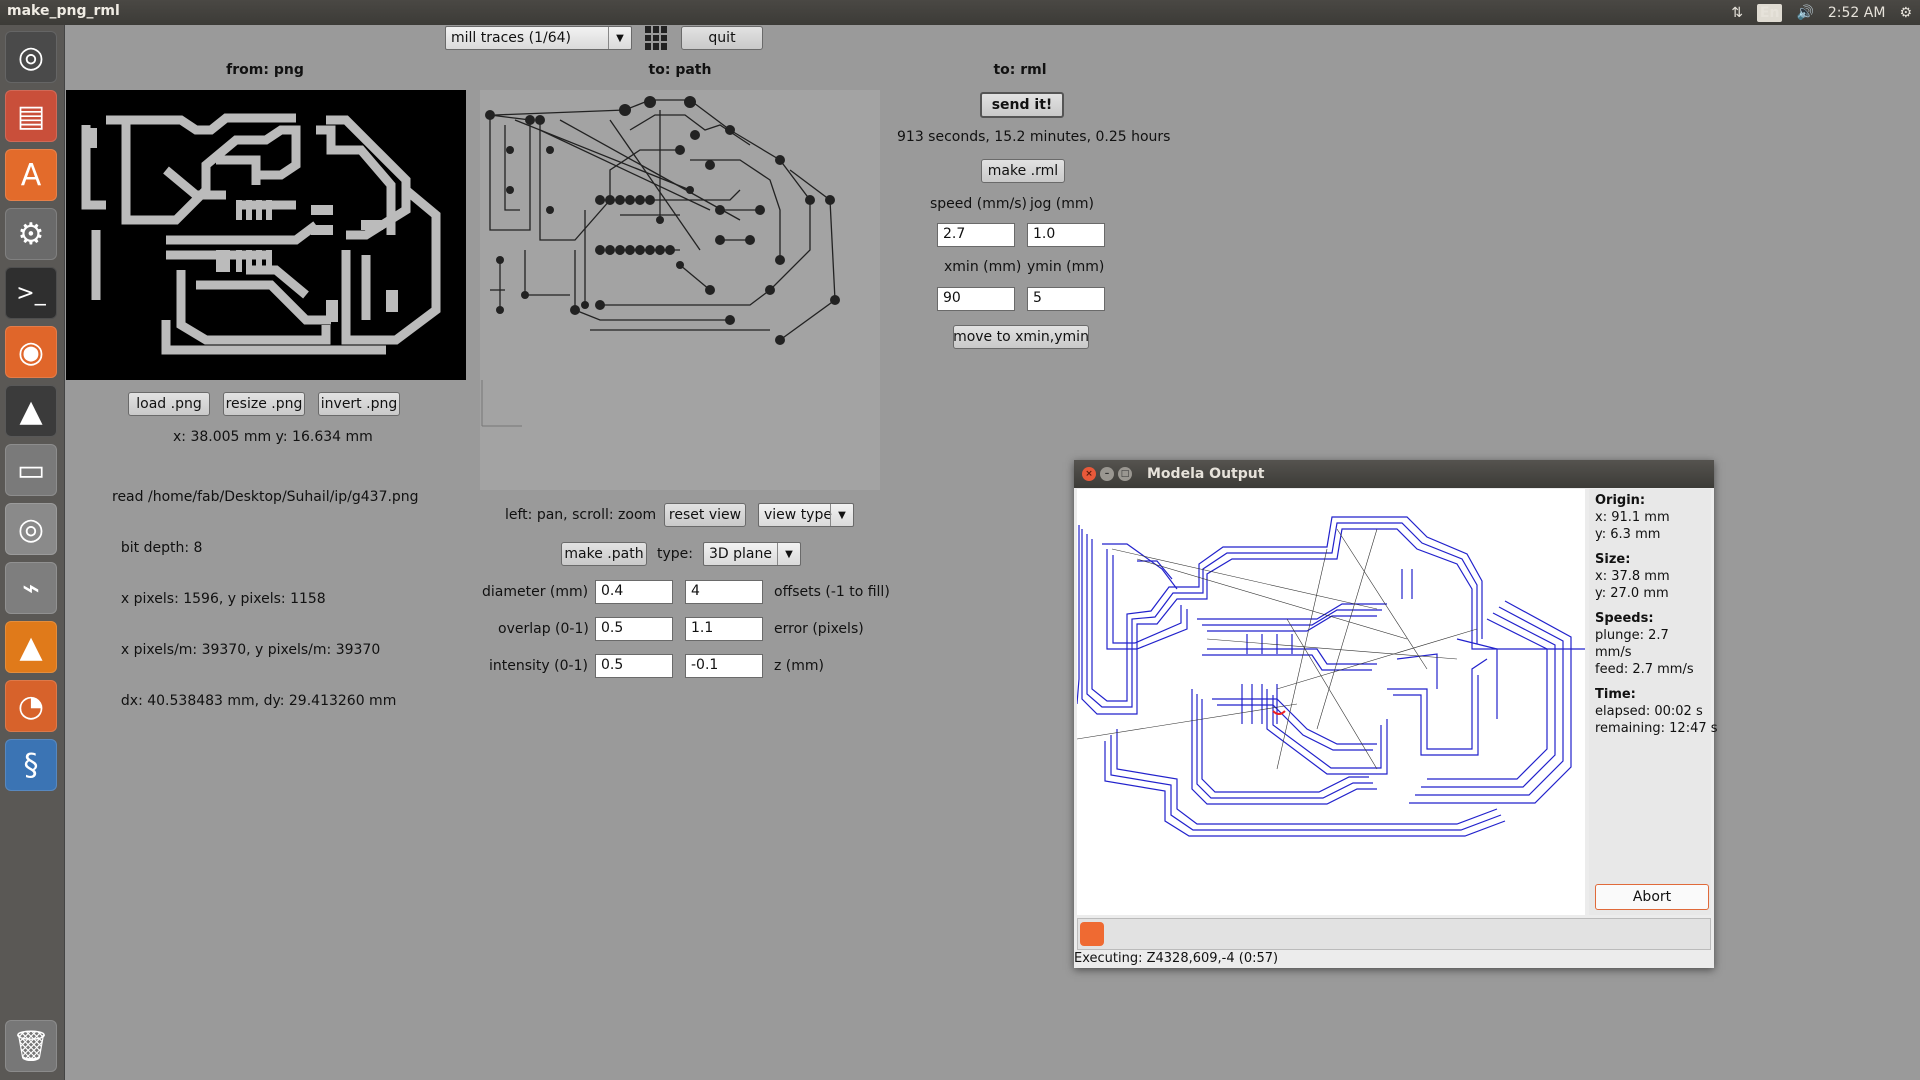 The width and height of the screenshot is (1920, 1080). I want to click on from-png-header: from: png, so click(265, 70).